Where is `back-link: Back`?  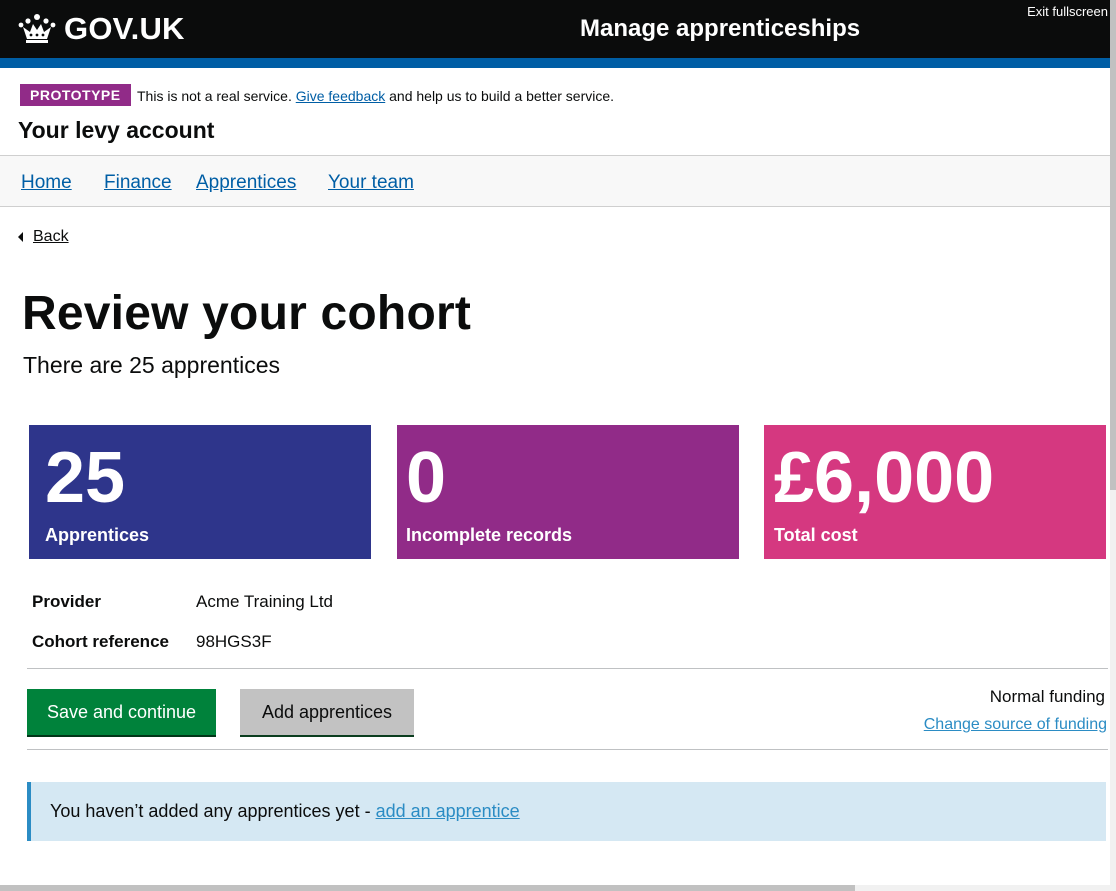 back-link: Back is located at coordinates (43, 237).